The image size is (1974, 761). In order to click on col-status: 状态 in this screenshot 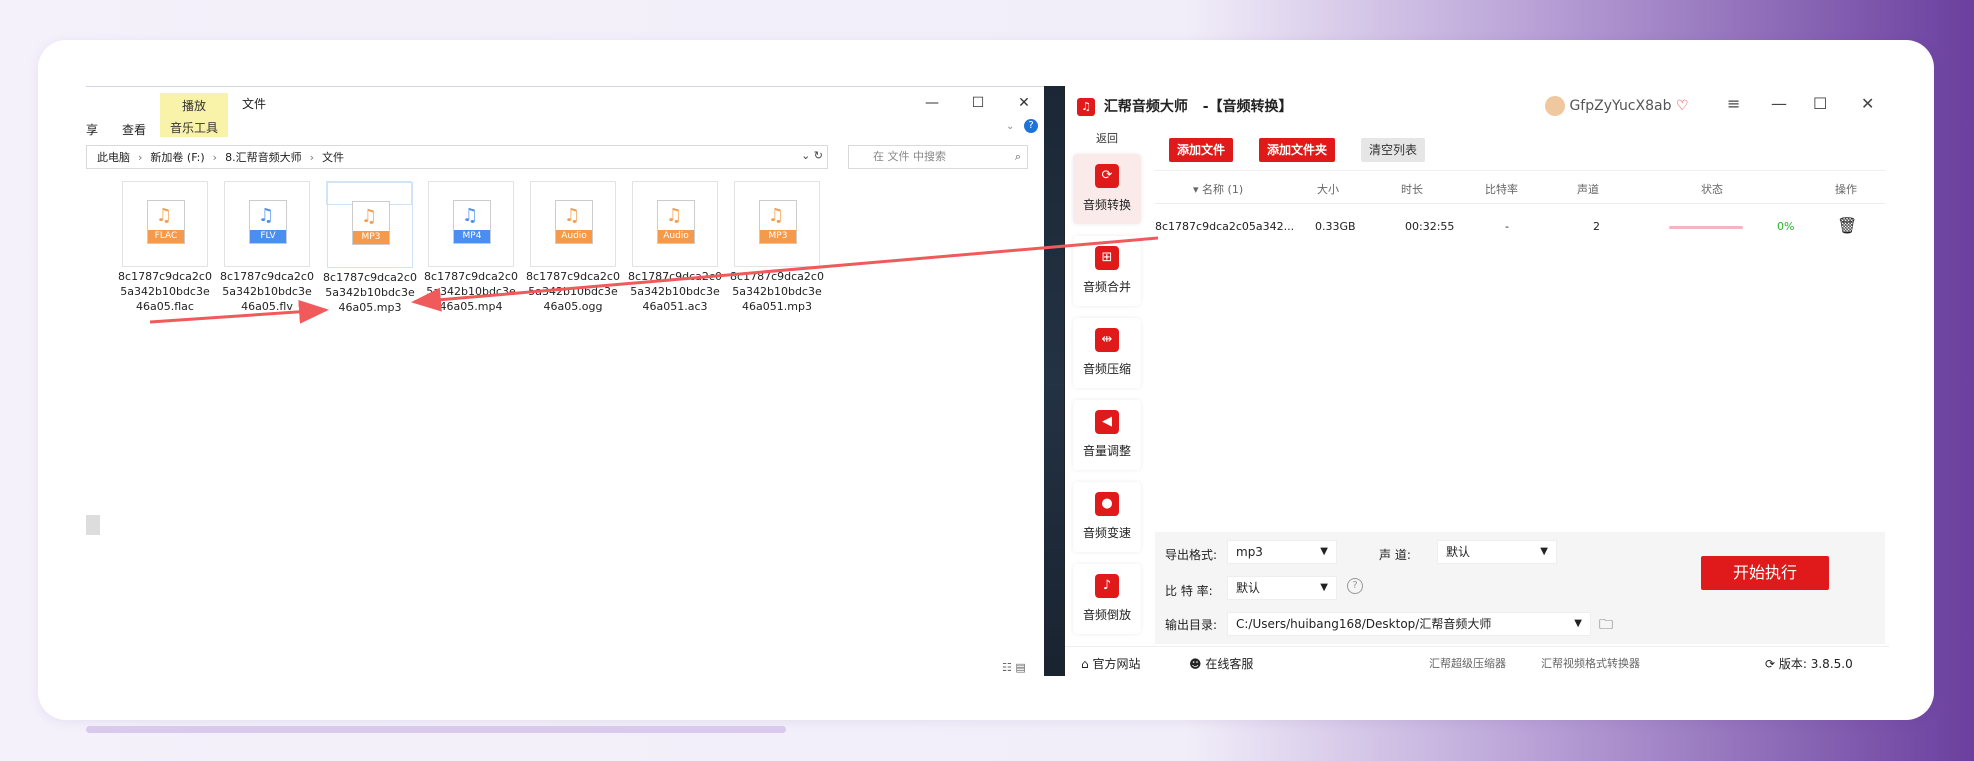, I will do `click(1712, 189)`.